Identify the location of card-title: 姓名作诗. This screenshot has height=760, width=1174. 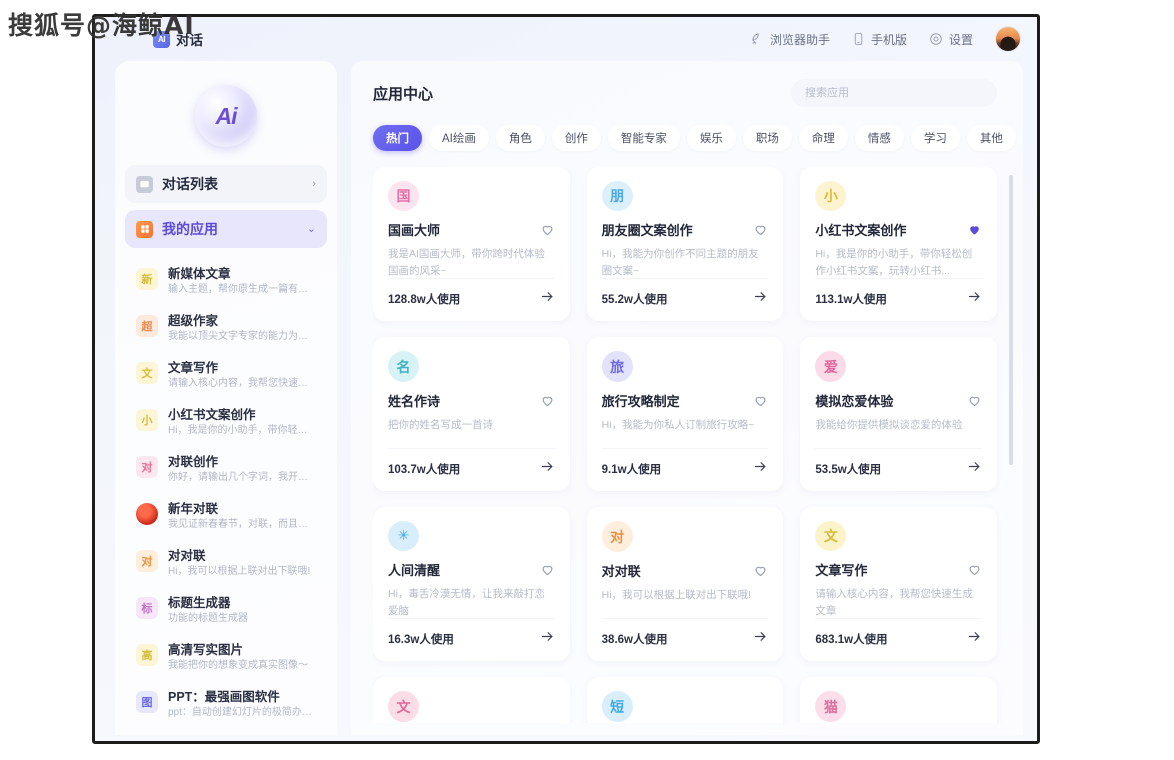
(414, 401).